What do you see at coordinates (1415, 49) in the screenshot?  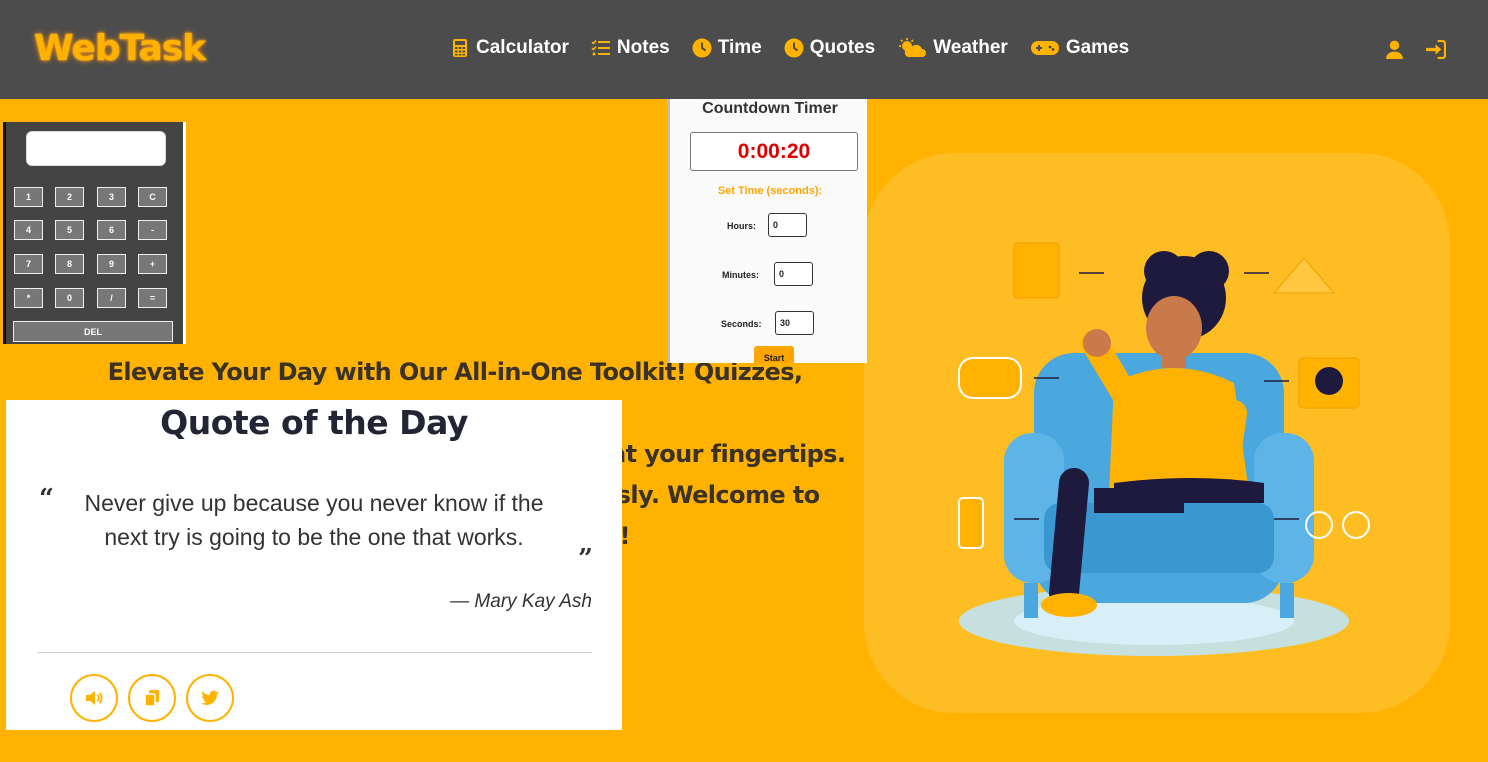 I see `nav-right` at bounding box center [1415, 49].